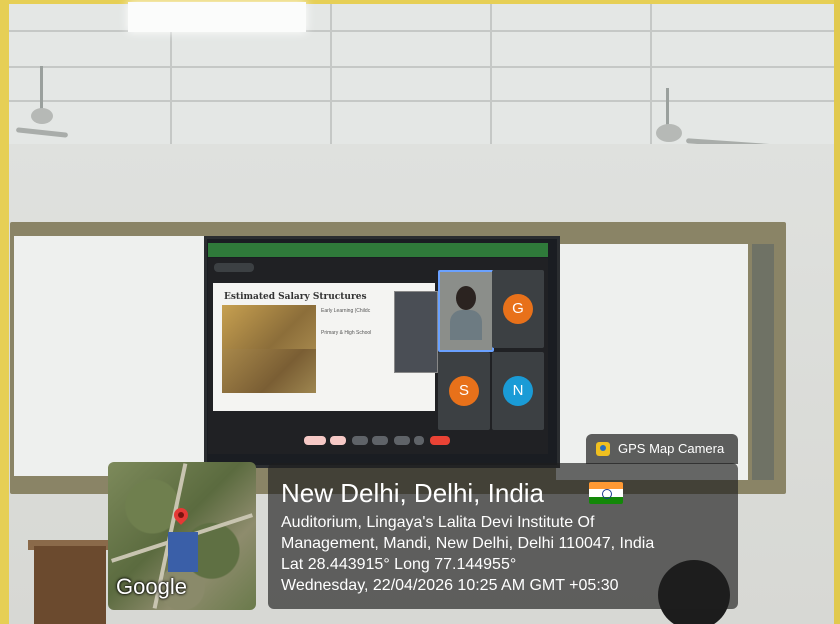 This screenshot has height=624, width=840. I want to click on camera-pin-icon-dot, so click(603, 448).